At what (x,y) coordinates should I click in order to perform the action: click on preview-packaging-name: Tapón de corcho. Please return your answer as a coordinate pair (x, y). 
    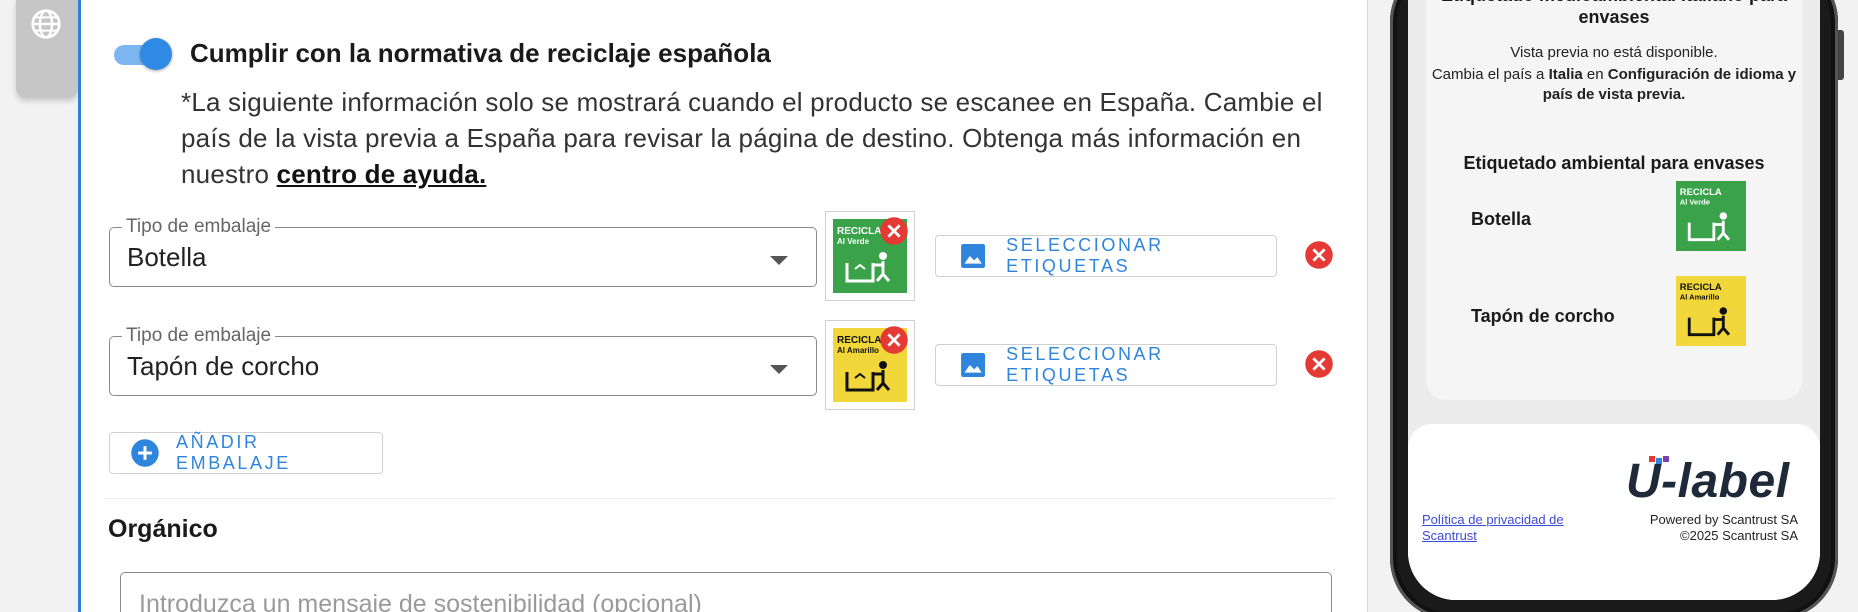
    Looking at the image, I should click on (1543, 316).